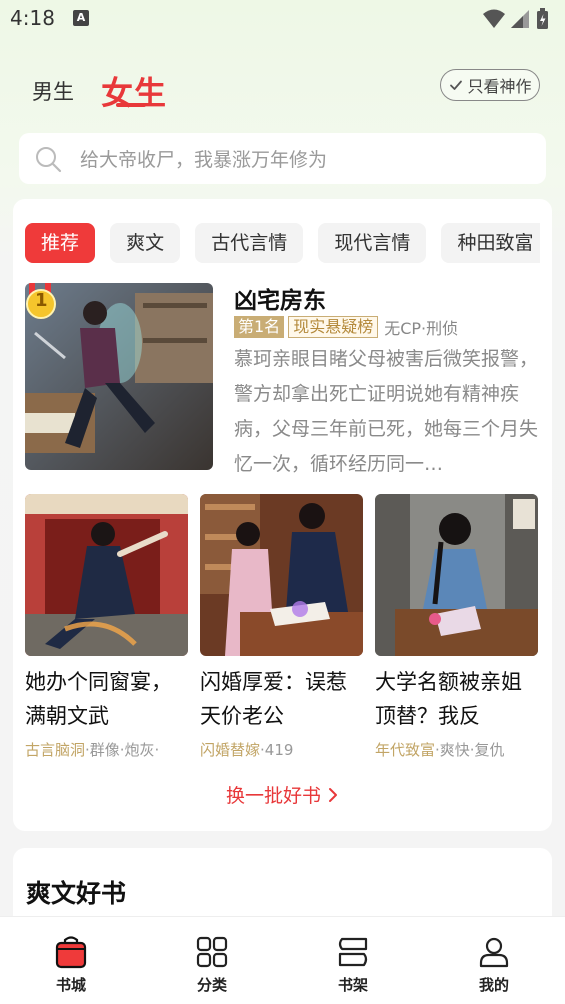  I want to click on category-tab-farming: 种田致富, so click(490, 243).